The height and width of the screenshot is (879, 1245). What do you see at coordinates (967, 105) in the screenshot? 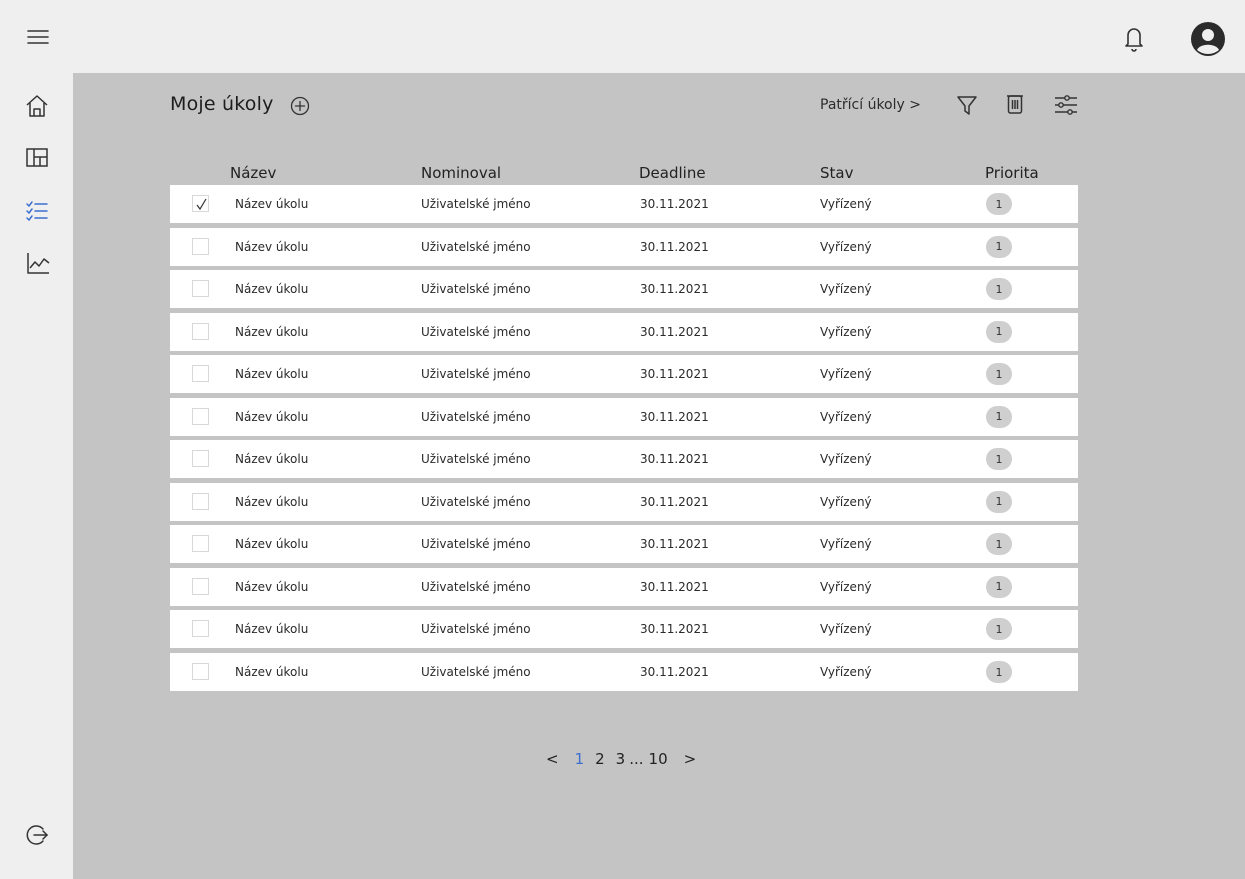
I see `filter-icon` at bounding box center [967, 105].